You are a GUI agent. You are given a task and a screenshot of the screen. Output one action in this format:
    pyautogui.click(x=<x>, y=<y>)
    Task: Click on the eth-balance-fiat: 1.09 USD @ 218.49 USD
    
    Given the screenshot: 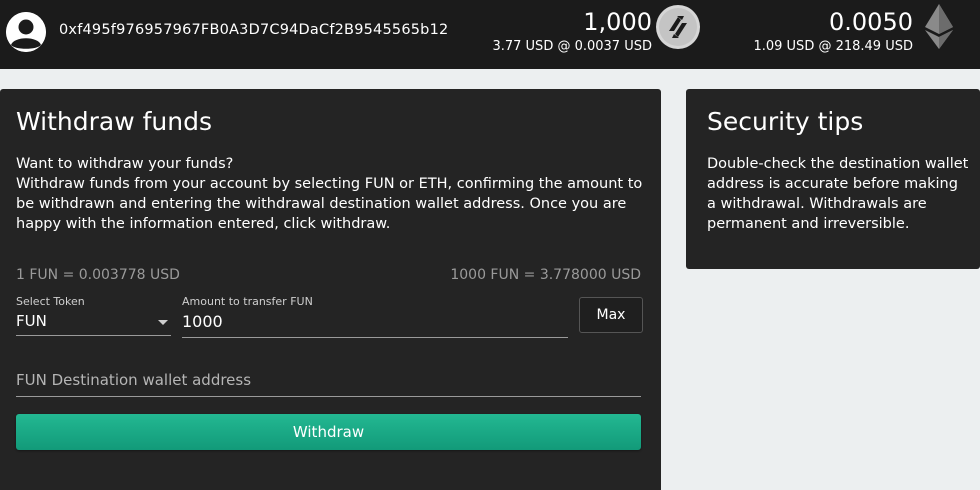 What is the action you would take?
    pyautogui.click(x=833, y=46)
    